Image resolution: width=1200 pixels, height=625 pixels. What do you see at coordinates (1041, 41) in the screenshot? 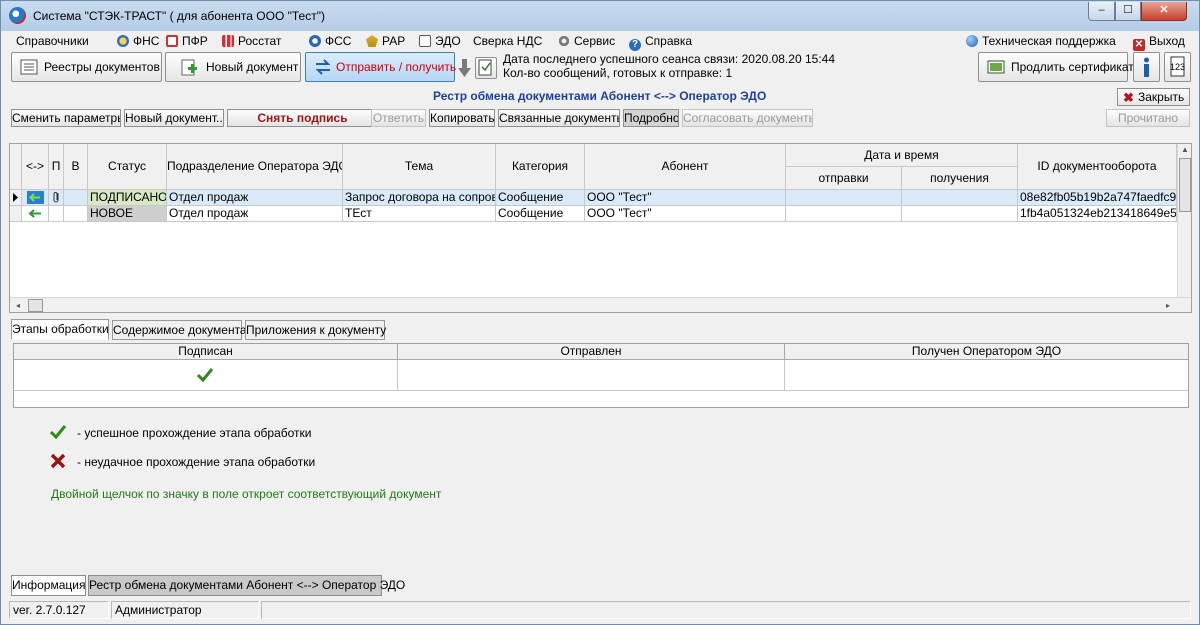
I see `menu-tech-support: Техническая поддержка` at bounding box center [1041, 41].